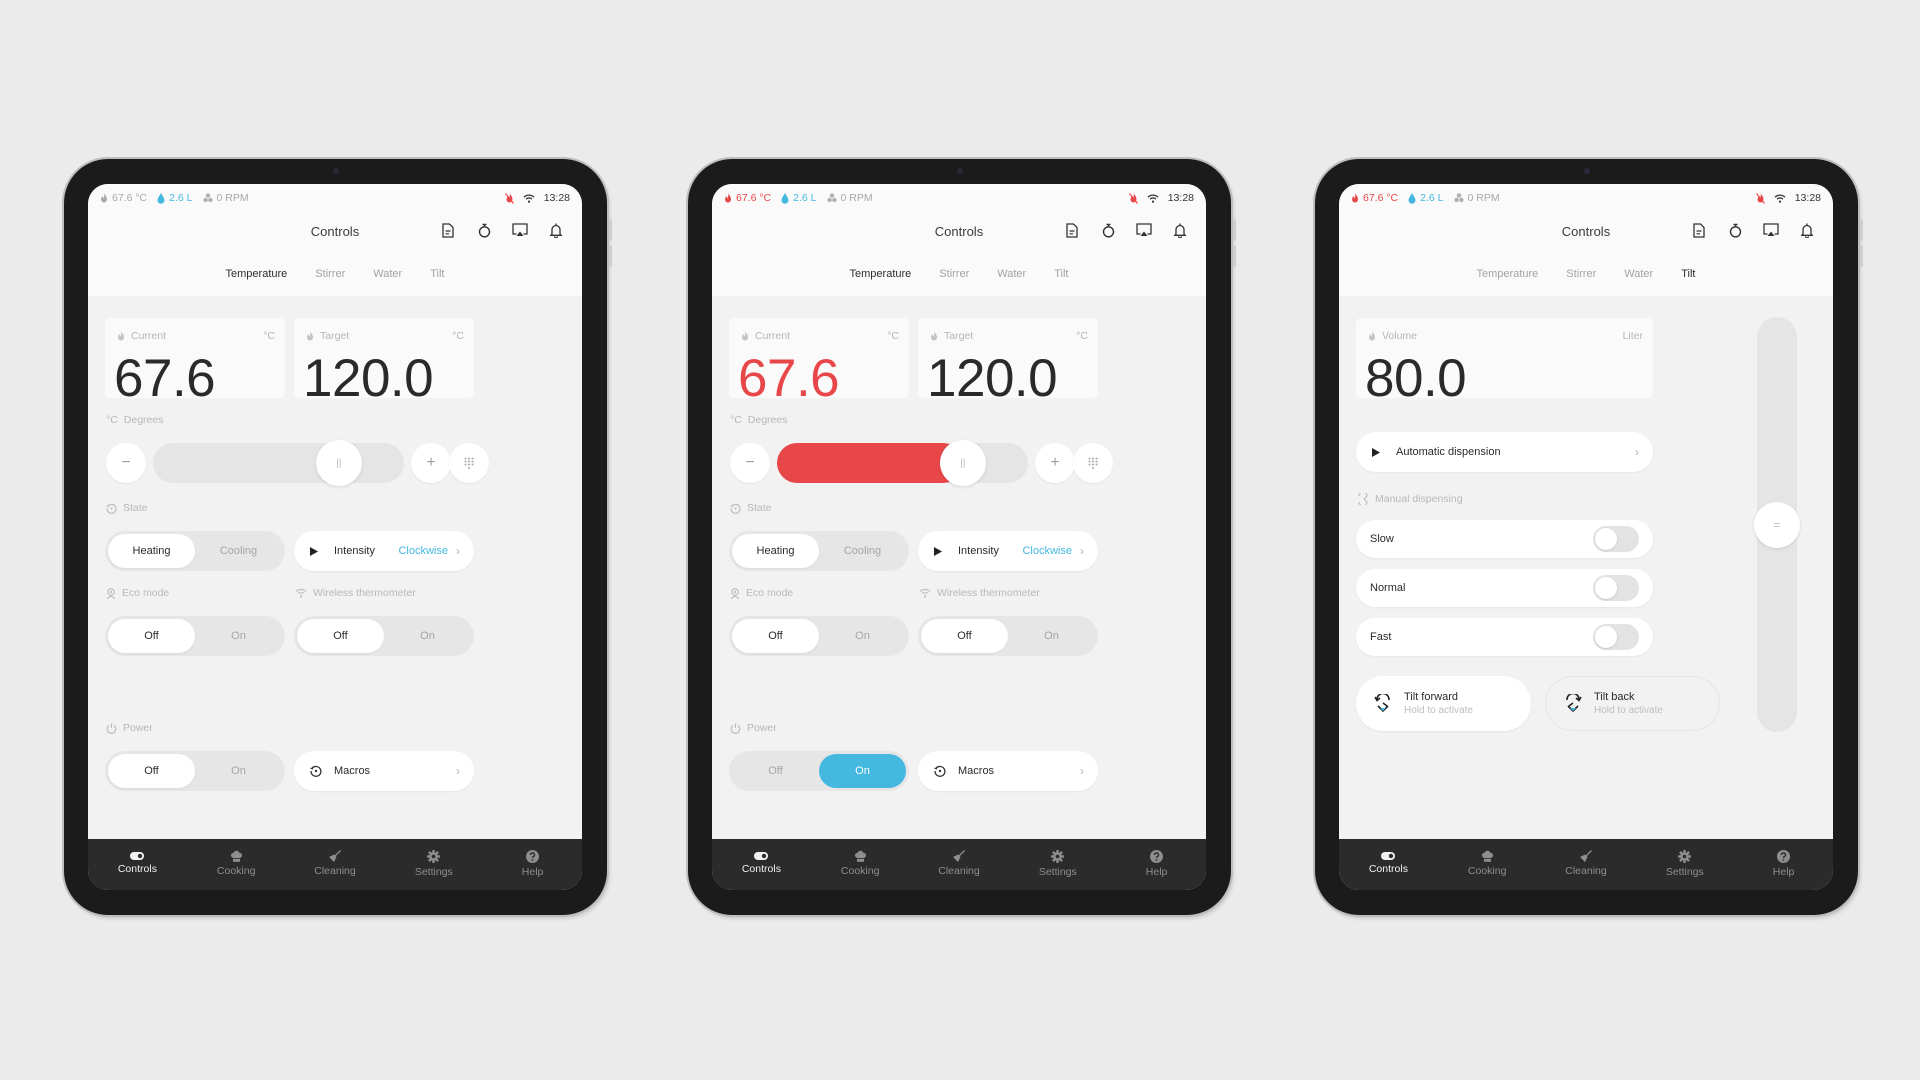 This screenshot has width=1920, height=1080. I want to click on broom-icon, so click(959, 856).